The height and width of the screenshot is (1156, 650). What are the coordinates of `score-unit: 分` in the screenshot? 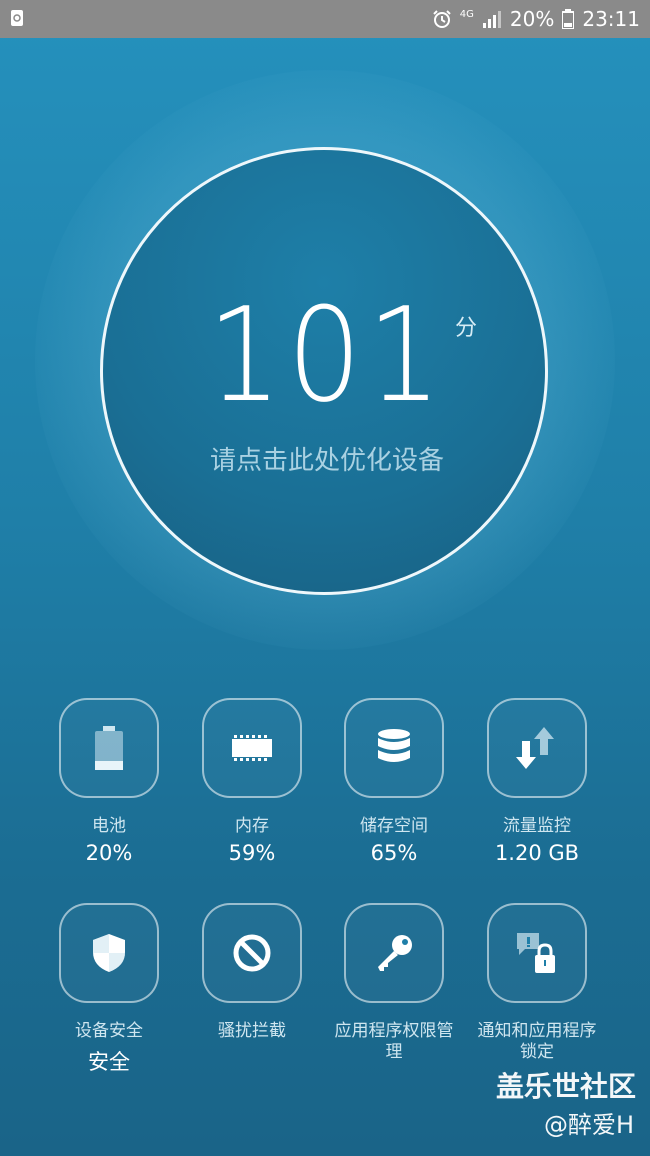 It's located at (466, 328).